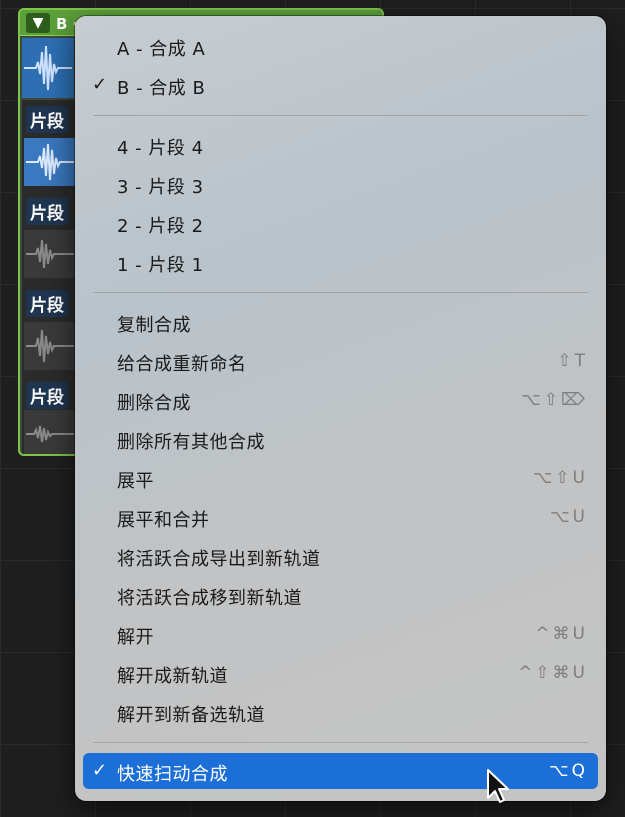 This screenshot has height=817, width=625. Describe the element at coordinates (172, 676) in the screenshot. I see `menu-item-label: 解开成新轨道` at that location.